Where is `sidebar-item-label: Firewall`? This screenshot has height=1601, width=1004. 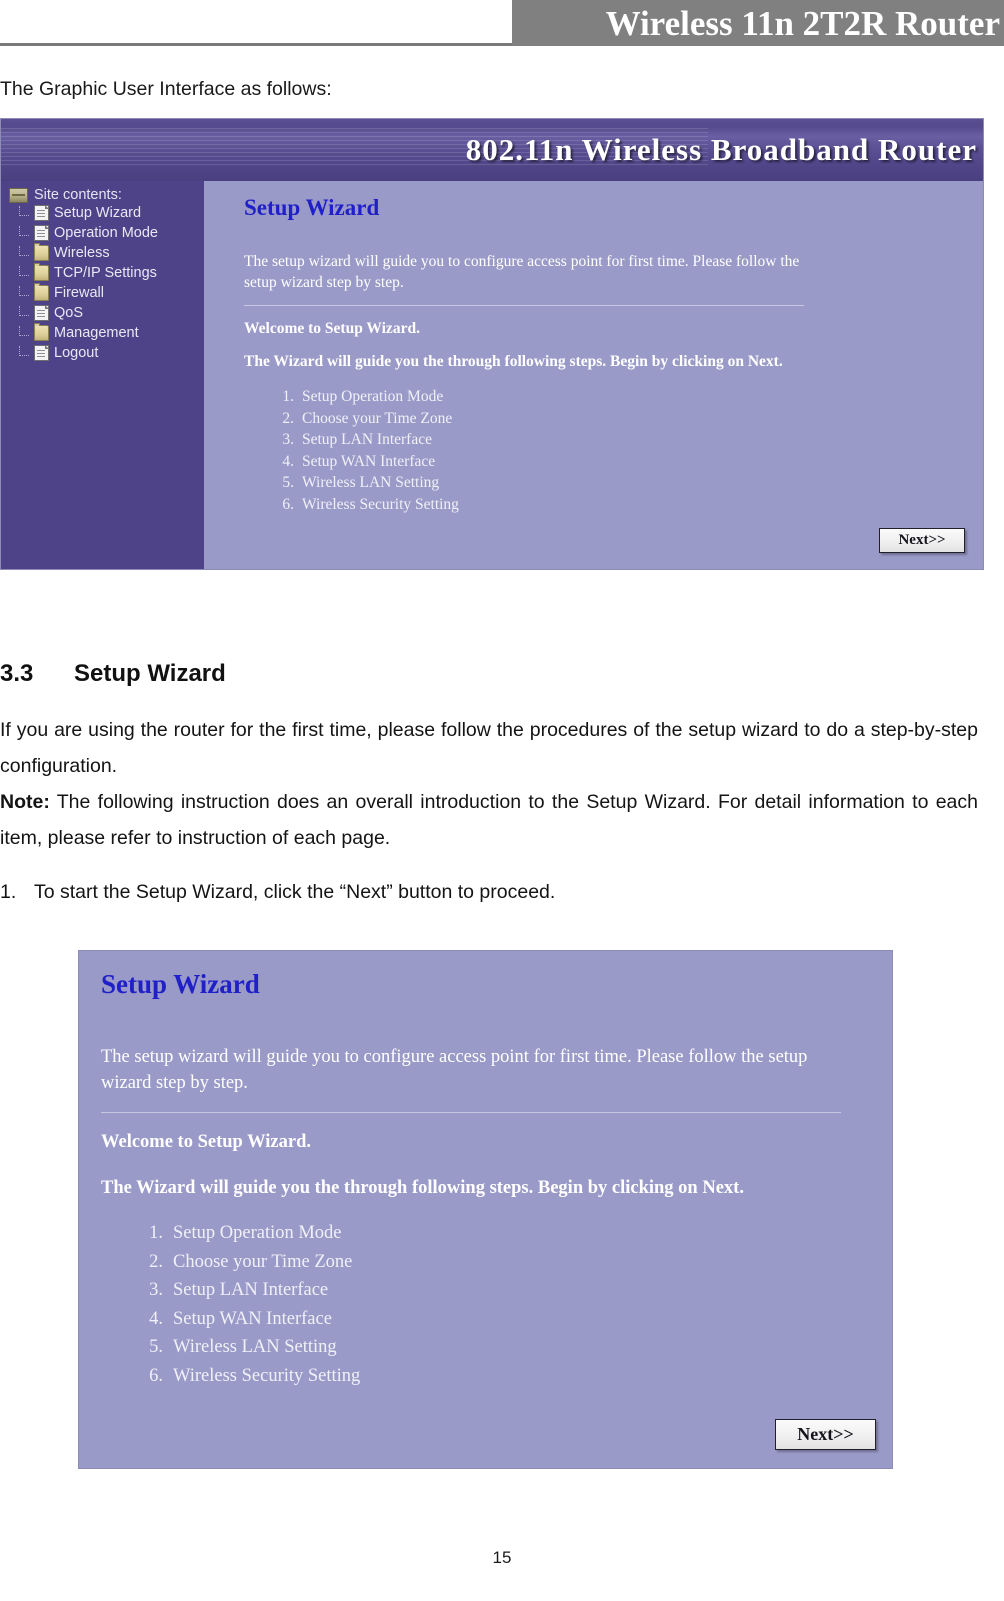
sidebar-item-label: Firewall is located at coordinates (79, 293).